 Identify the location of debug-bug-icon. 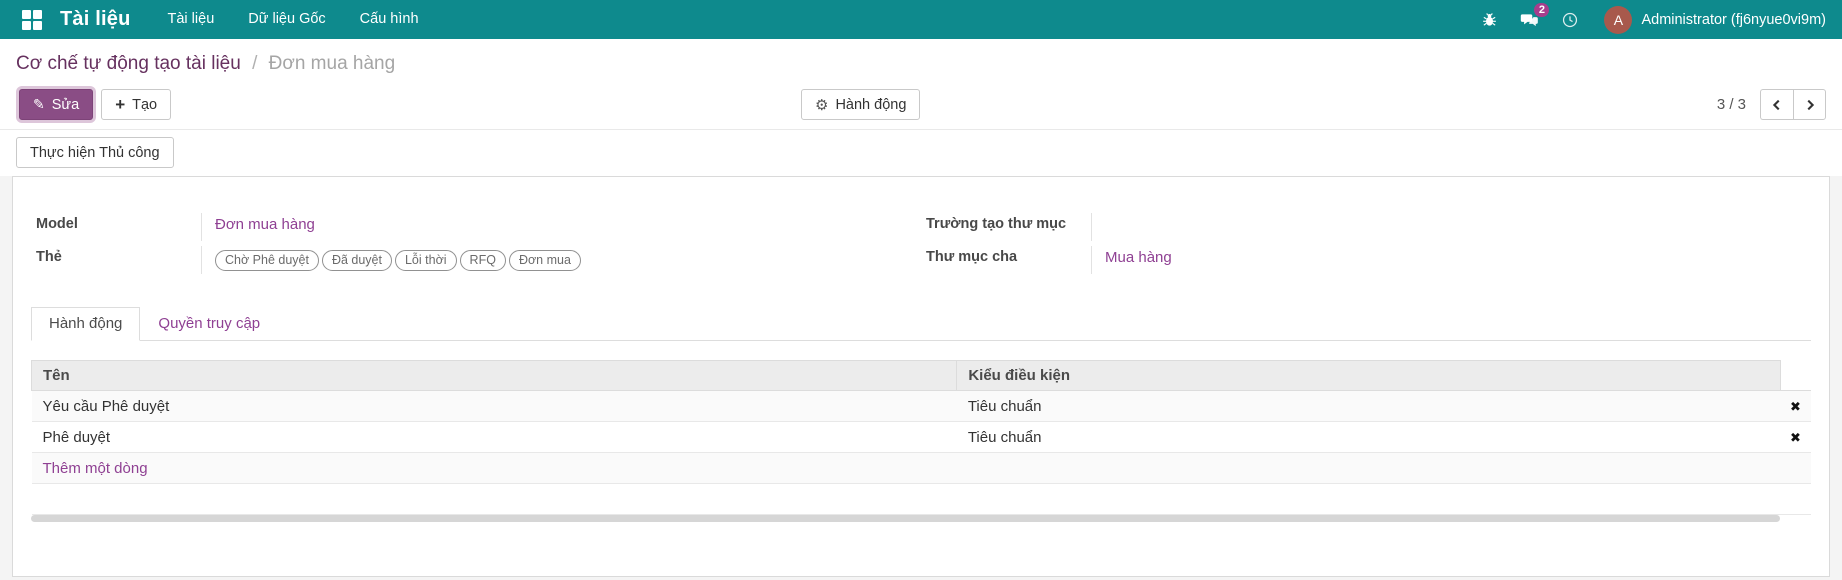
(1489, 19).